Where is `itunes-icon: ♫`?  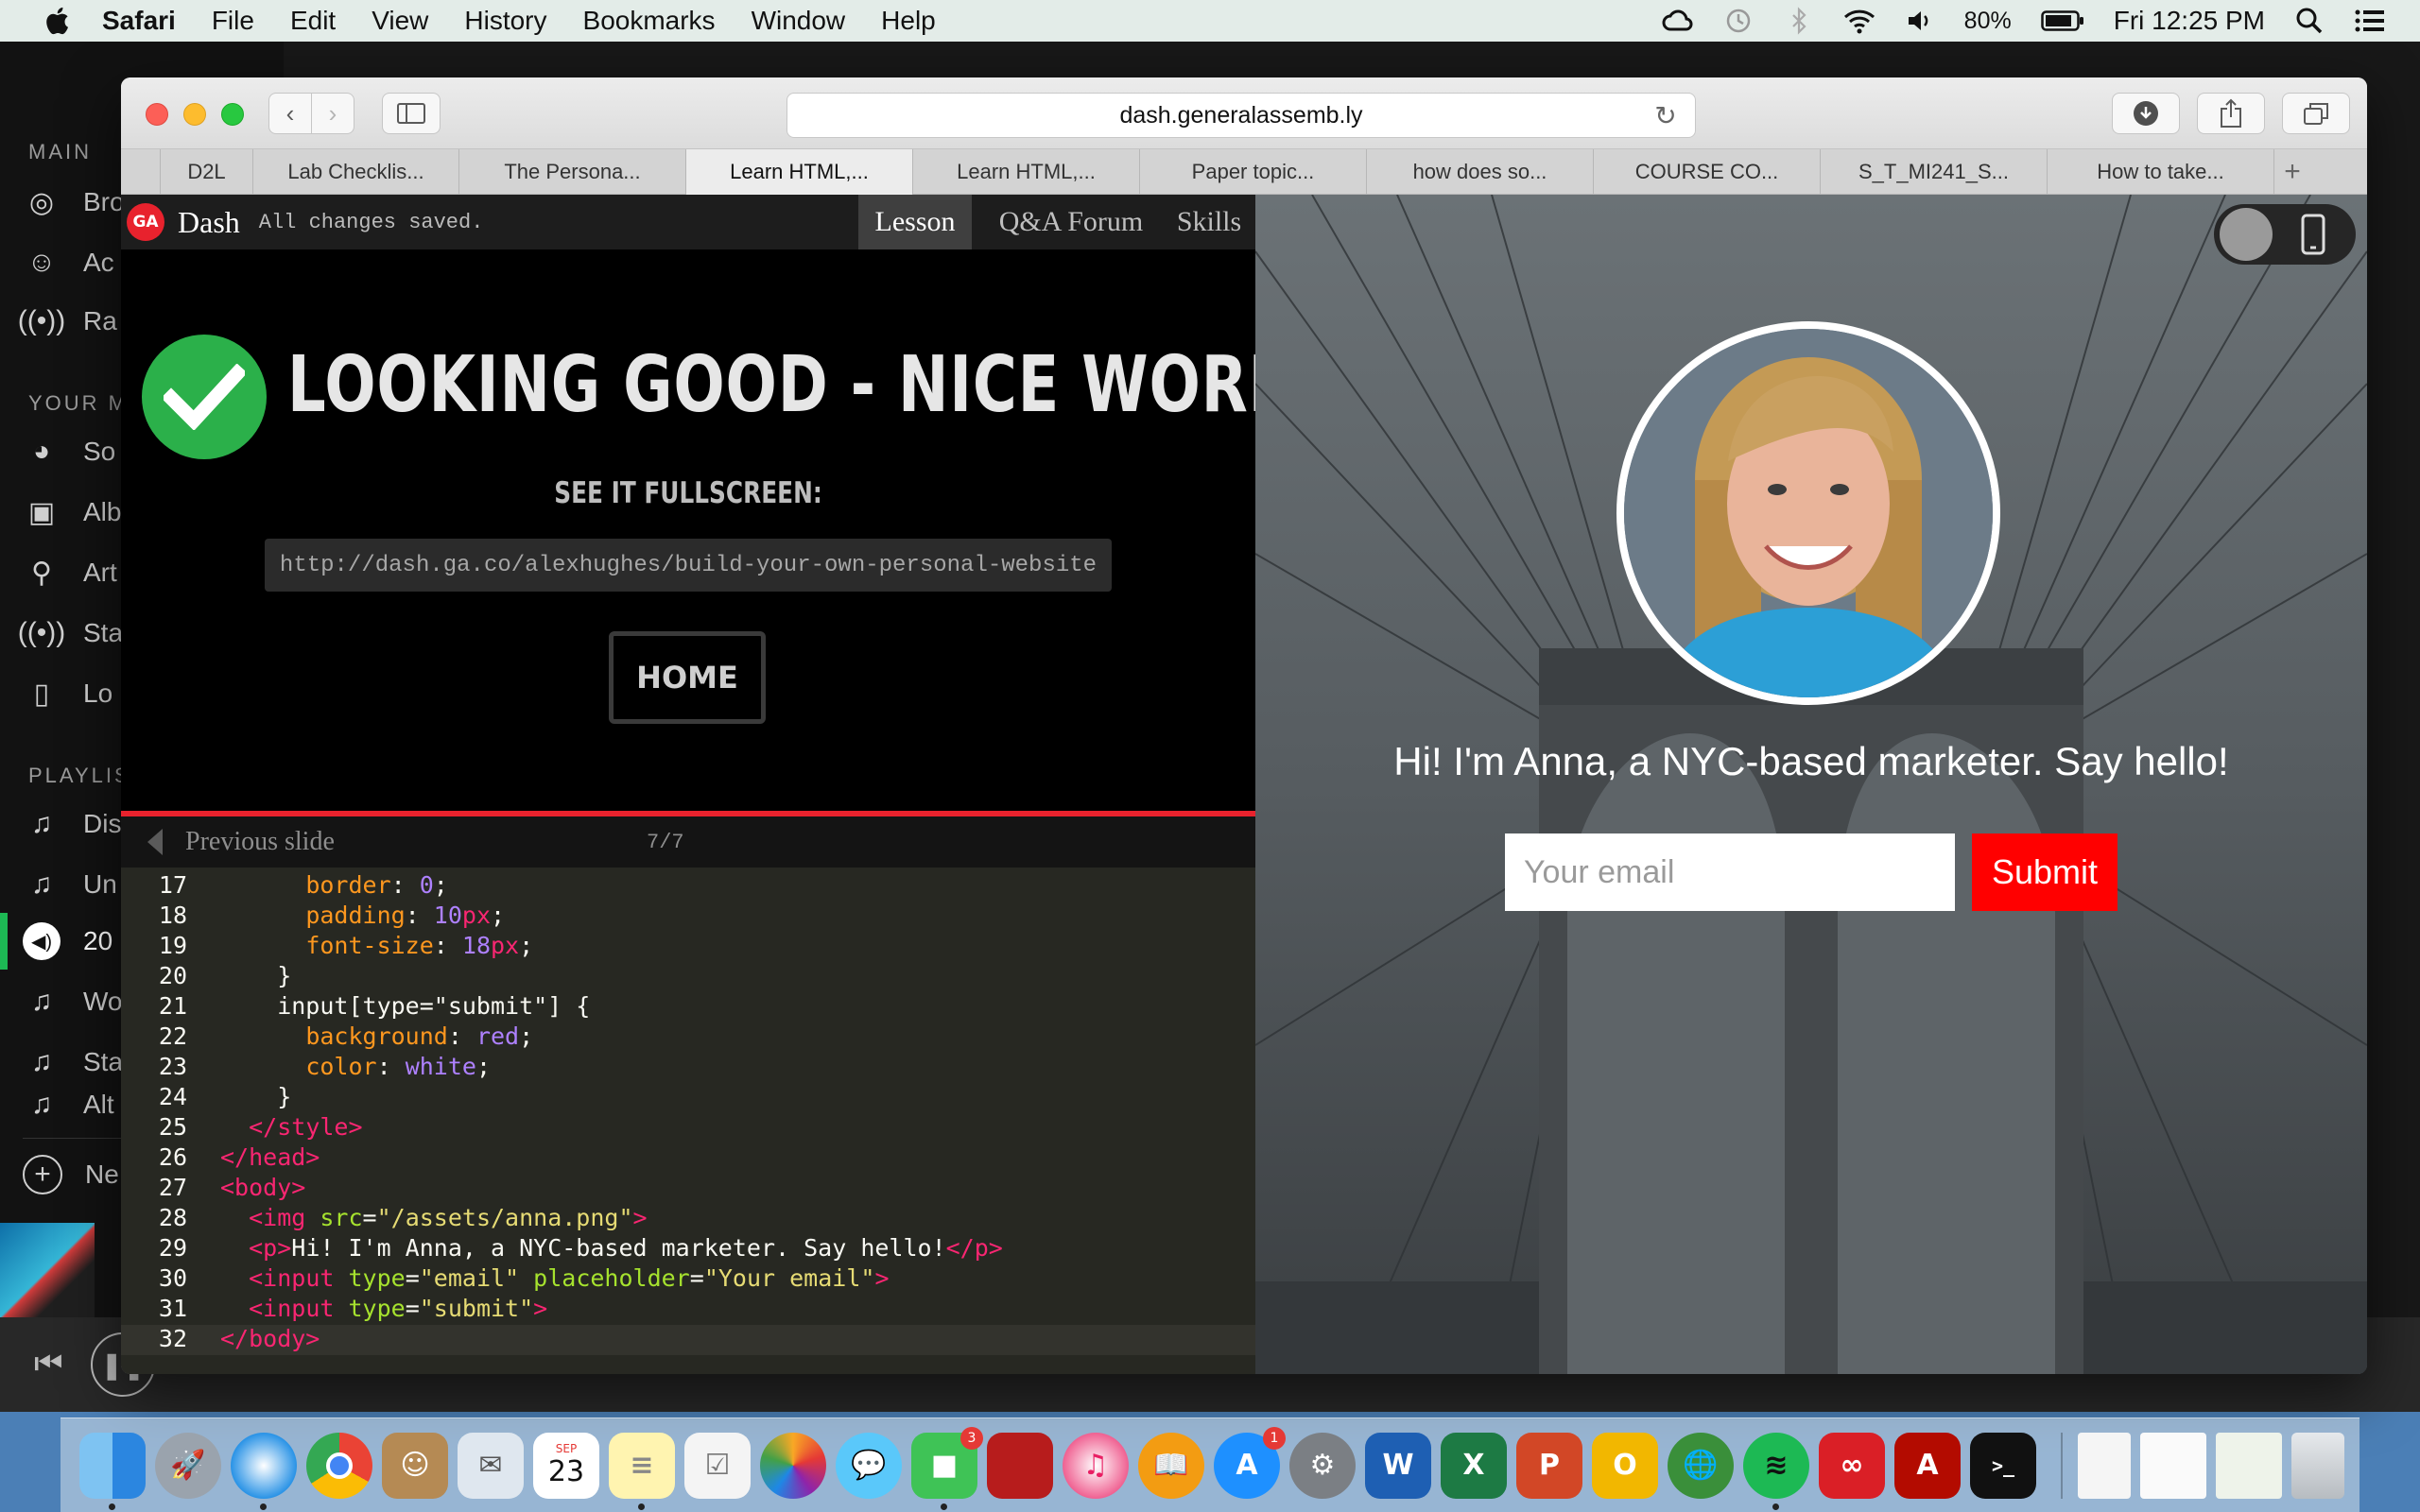
itunes-icon: ♫ is located at coordinates (1096, 1465).